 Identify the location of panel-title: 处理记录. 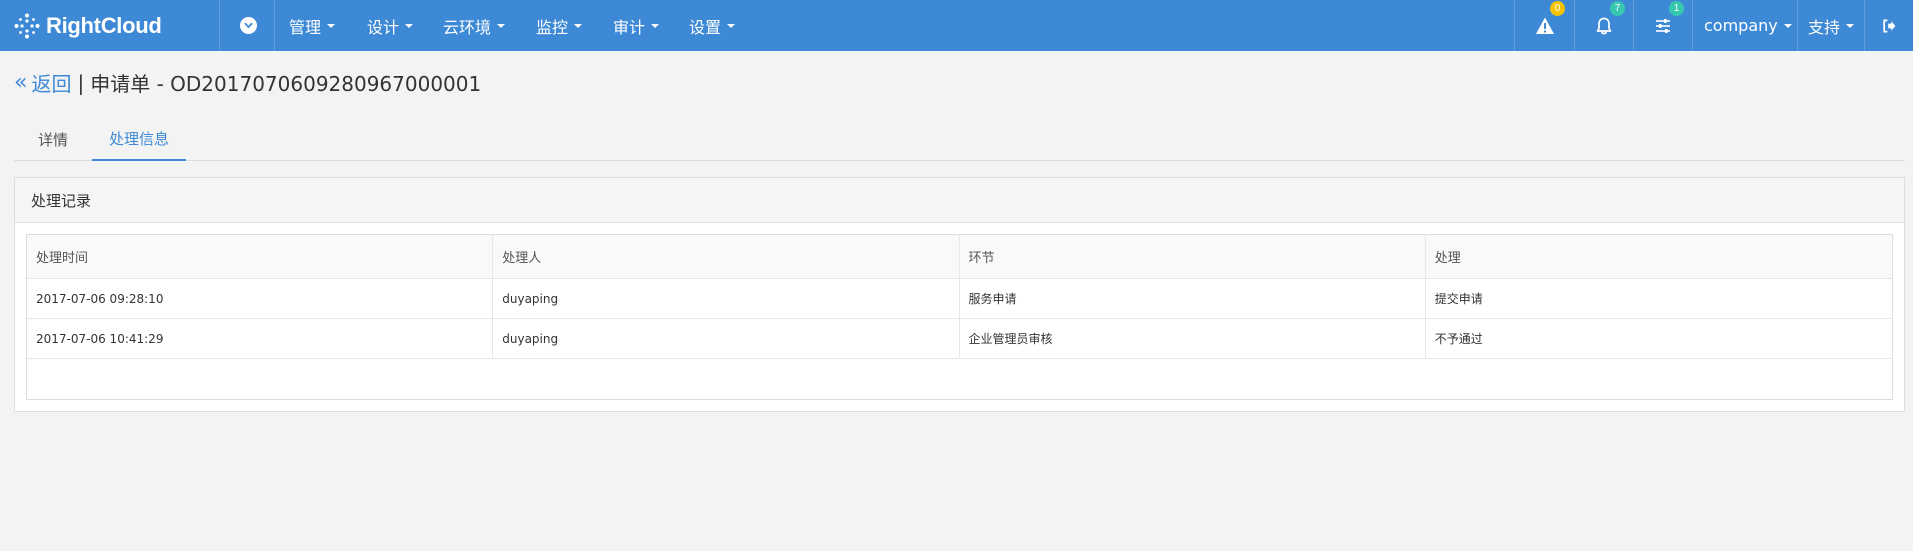
(61, 200).